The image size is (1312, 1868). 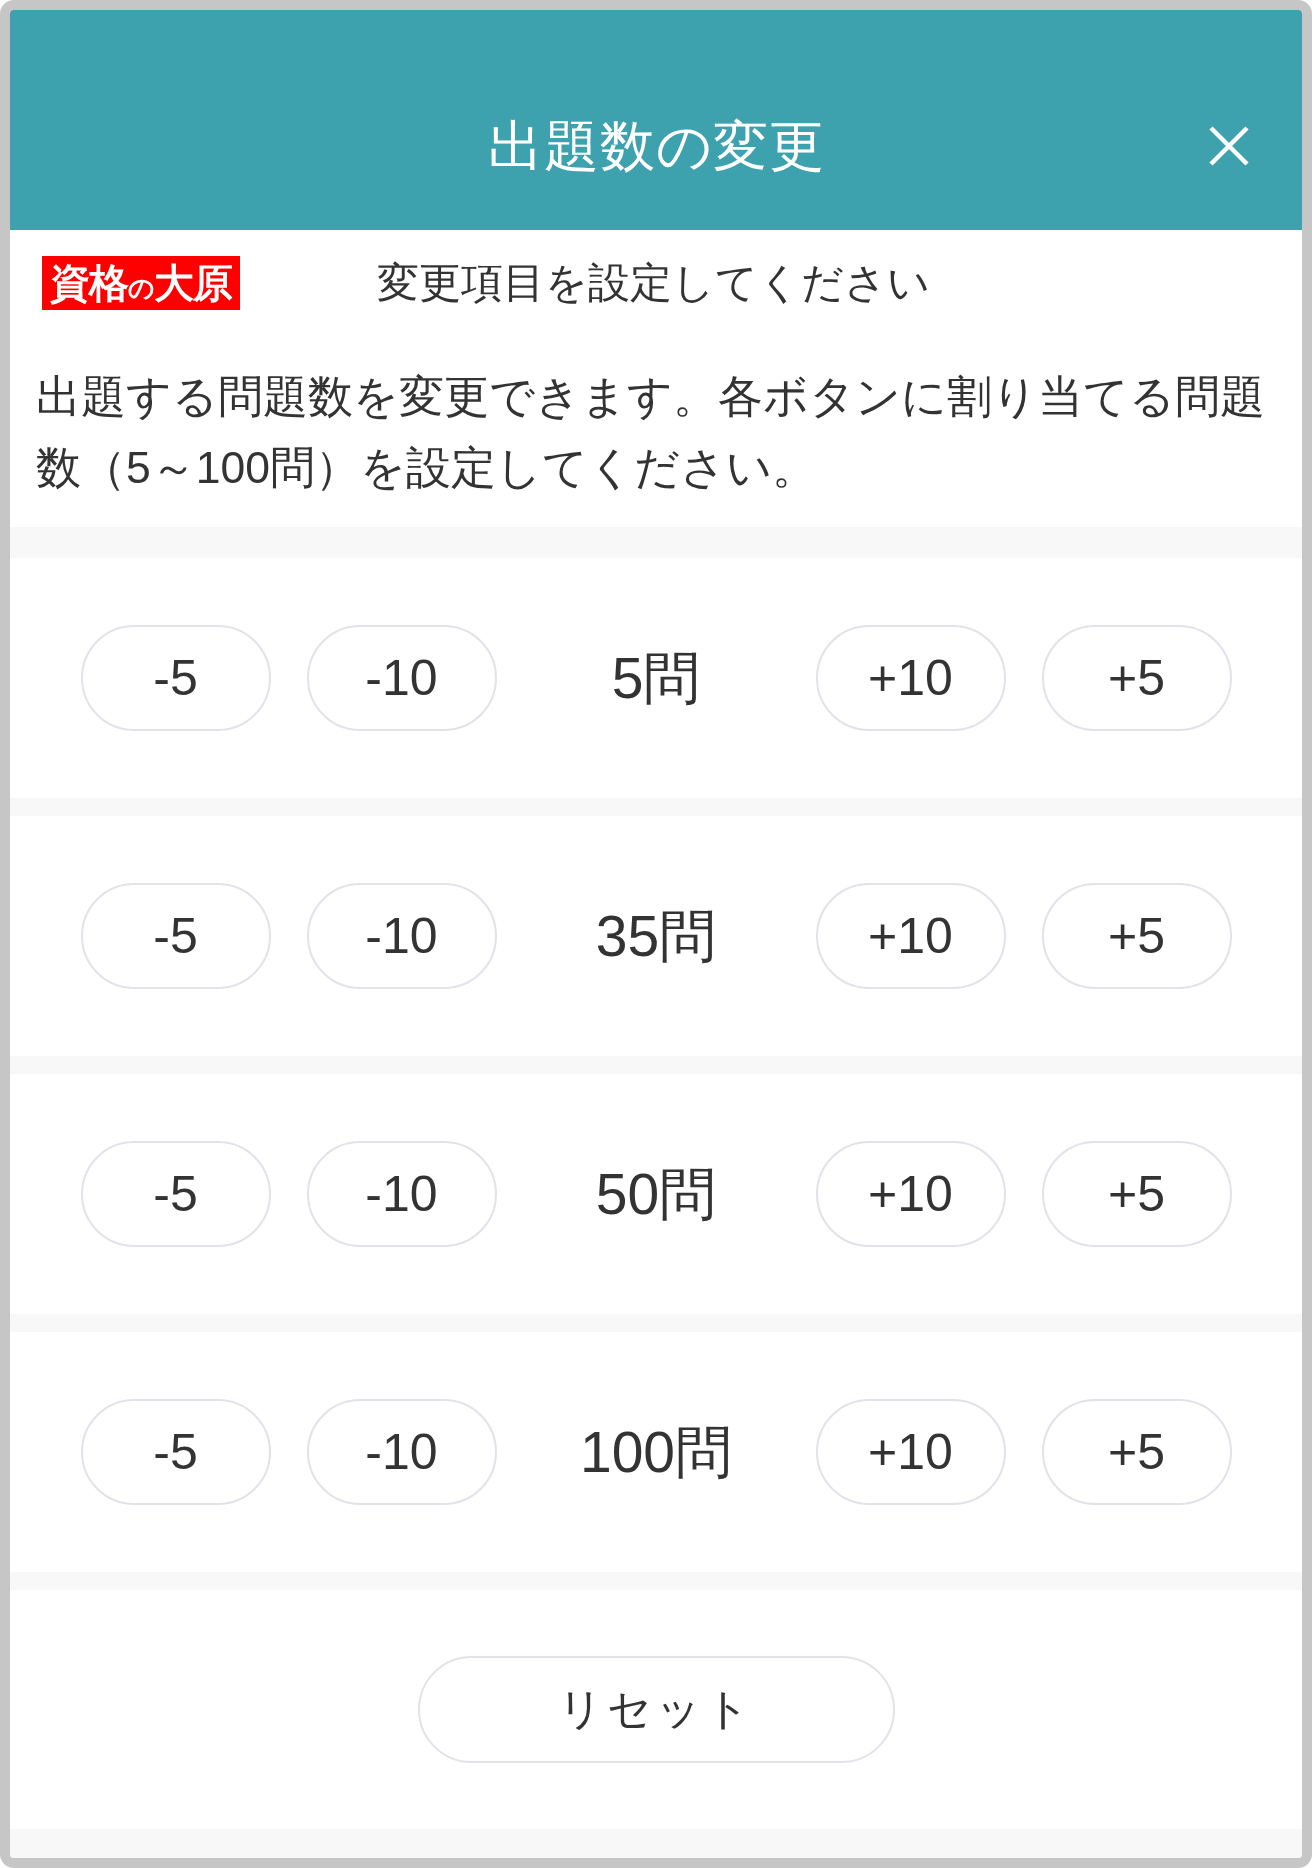 What do you see at coordinates (1229, 146) in the screenshot?
I see `close-icon` at bounding box center [1229, 146].